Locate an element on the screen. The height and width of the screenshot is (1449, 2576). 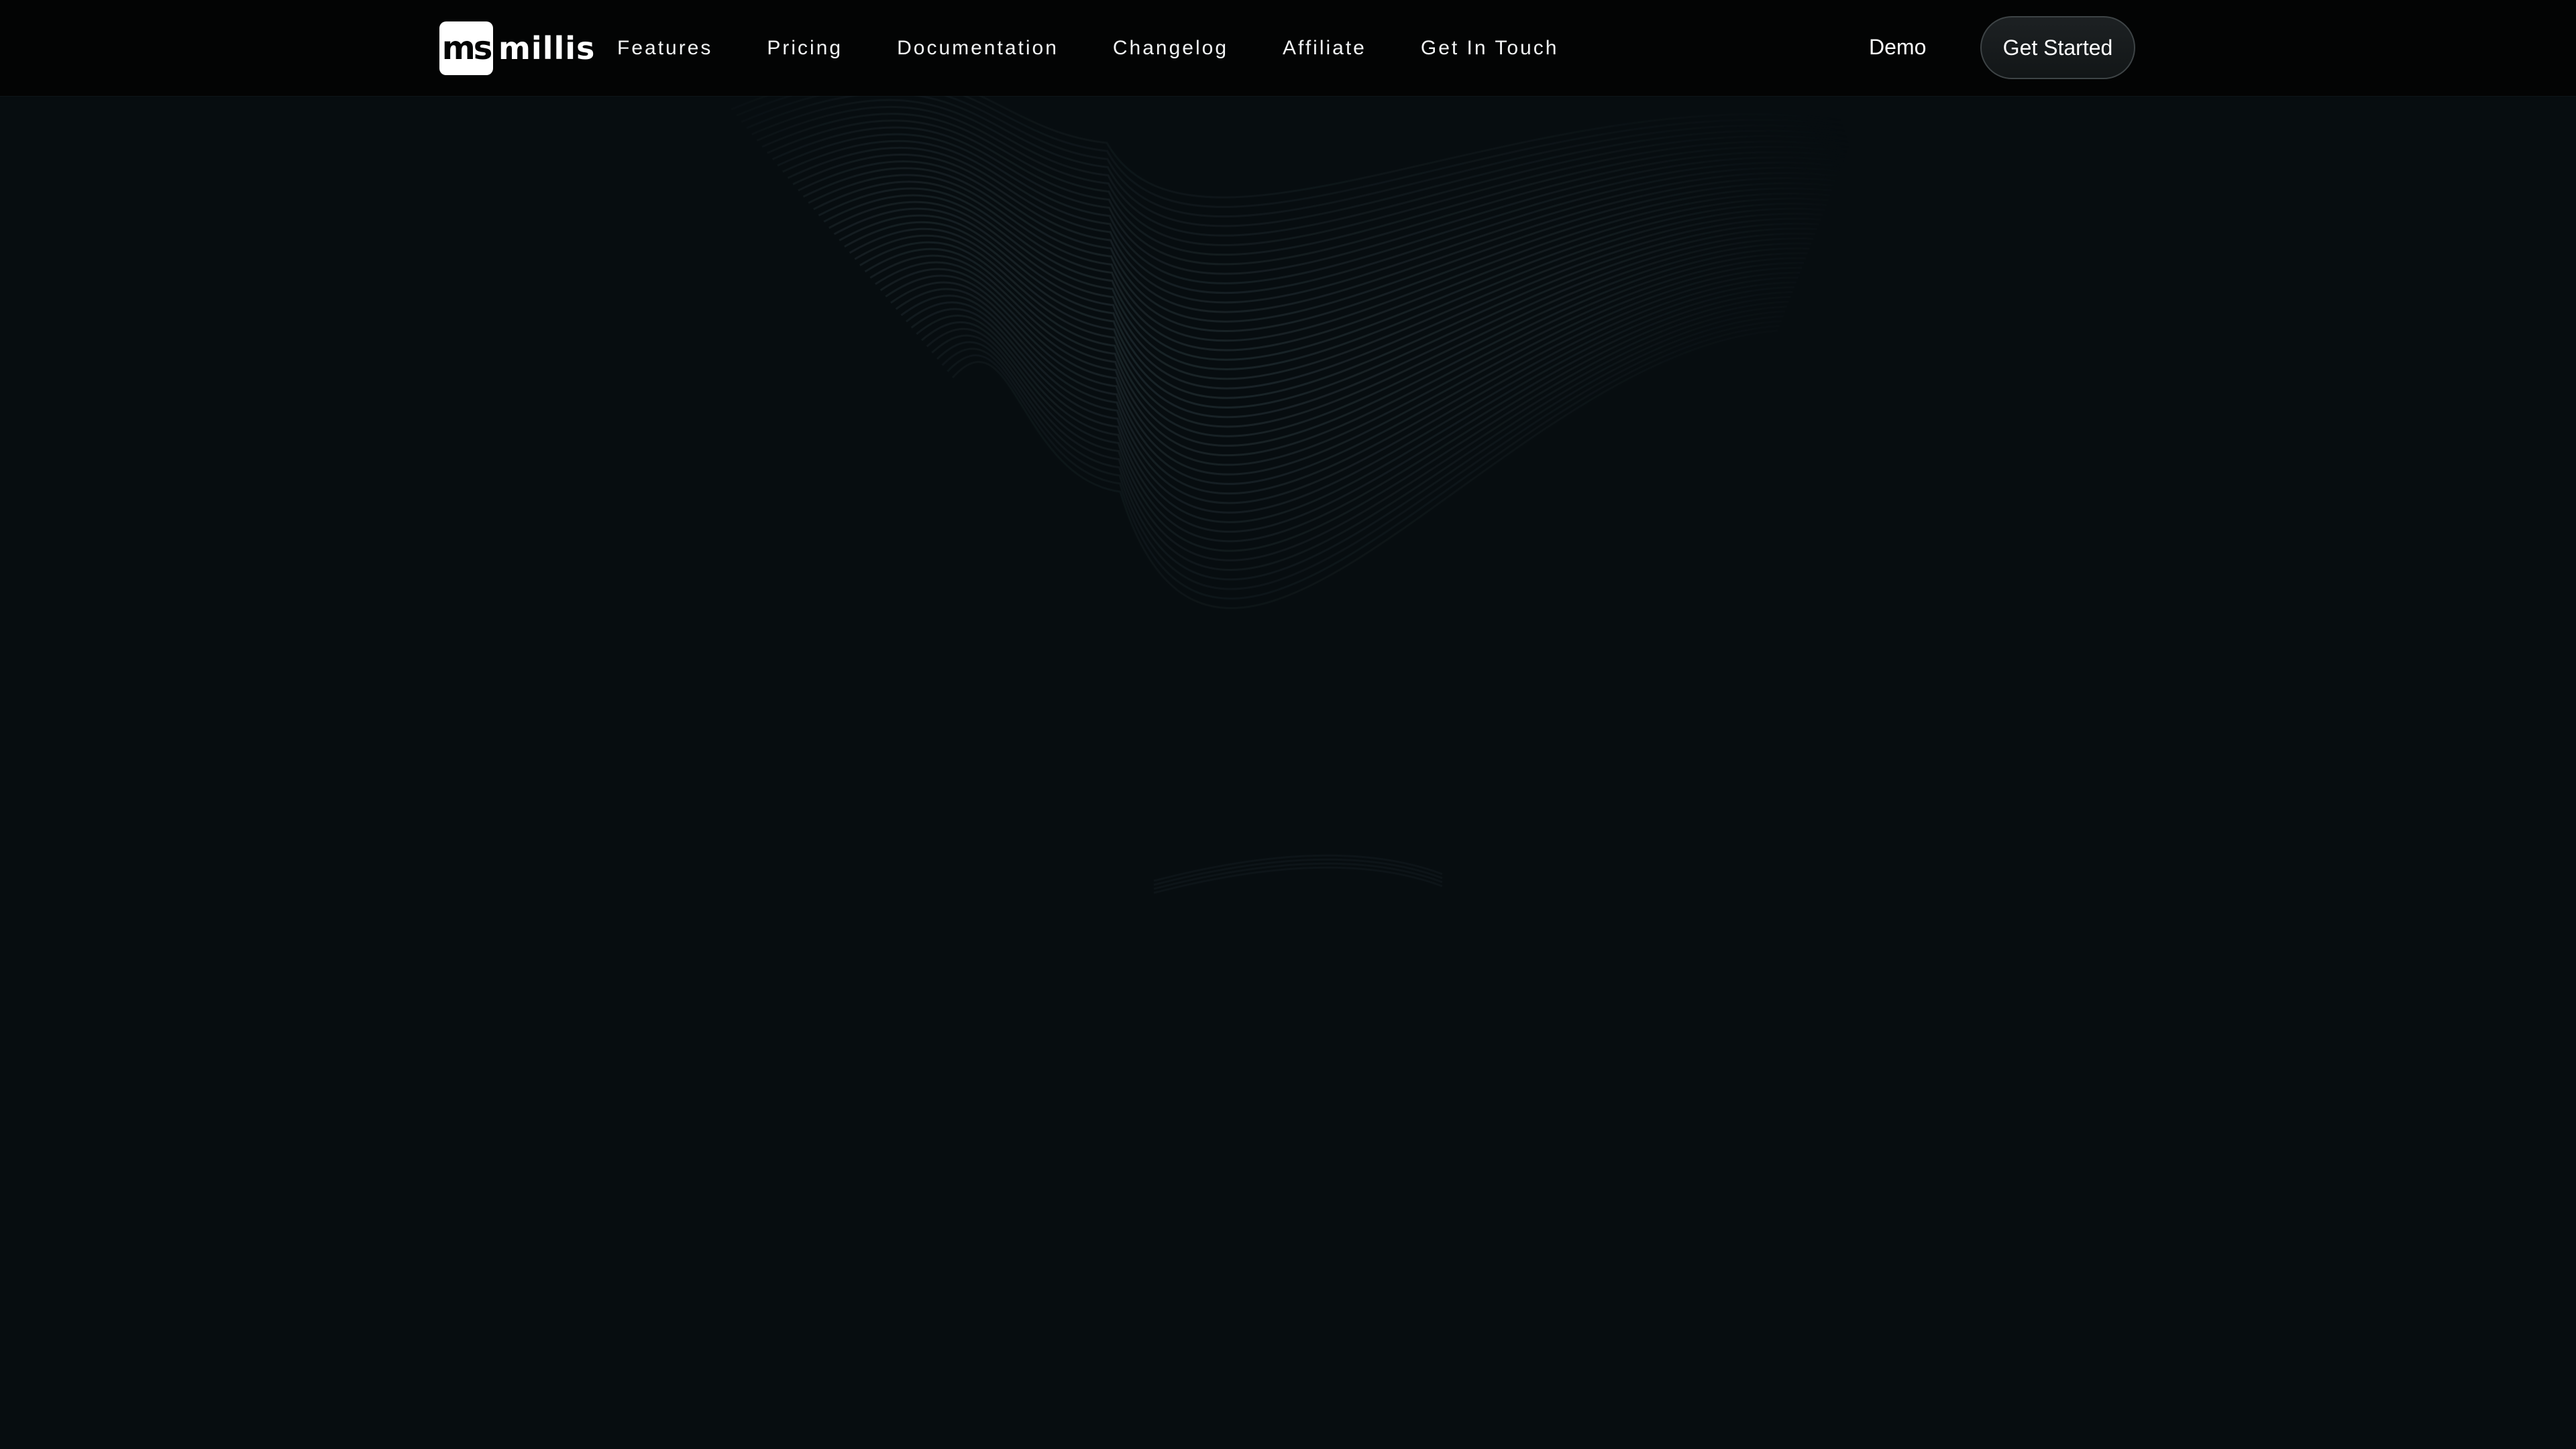
logo-mark-icon: ms is located at coordinates (466, 48).